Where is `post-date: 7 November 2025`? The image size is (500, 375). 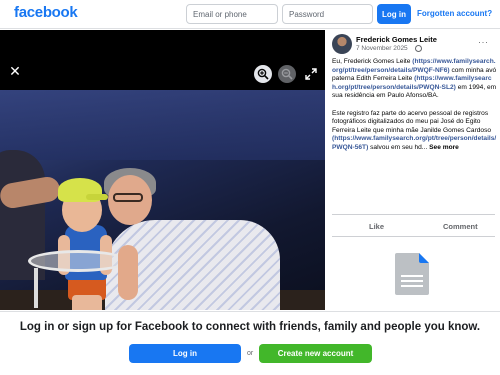
post-date: 7 November 2025 is located at coordinates (382, 48).